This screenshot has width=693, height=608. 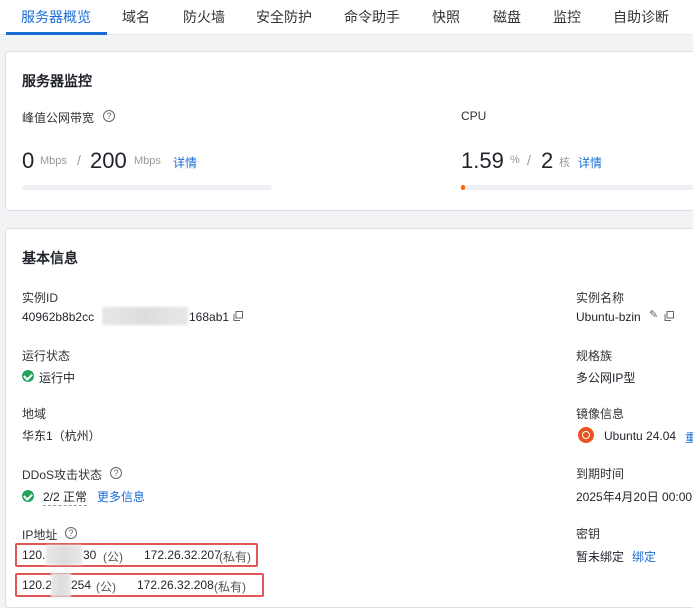 What do you see at coordinates (689, 437) in the screenshot?
I see `image-reset-link: 重` at bounding box center [689, 437].